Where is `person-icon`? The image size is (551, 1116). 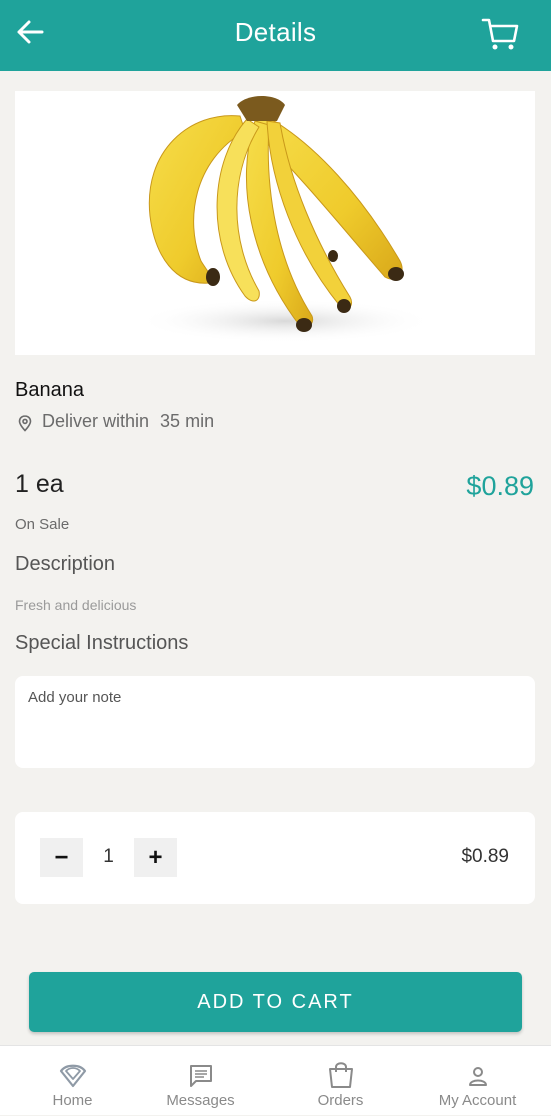
person-icon is located at coordinates (477, 1076).